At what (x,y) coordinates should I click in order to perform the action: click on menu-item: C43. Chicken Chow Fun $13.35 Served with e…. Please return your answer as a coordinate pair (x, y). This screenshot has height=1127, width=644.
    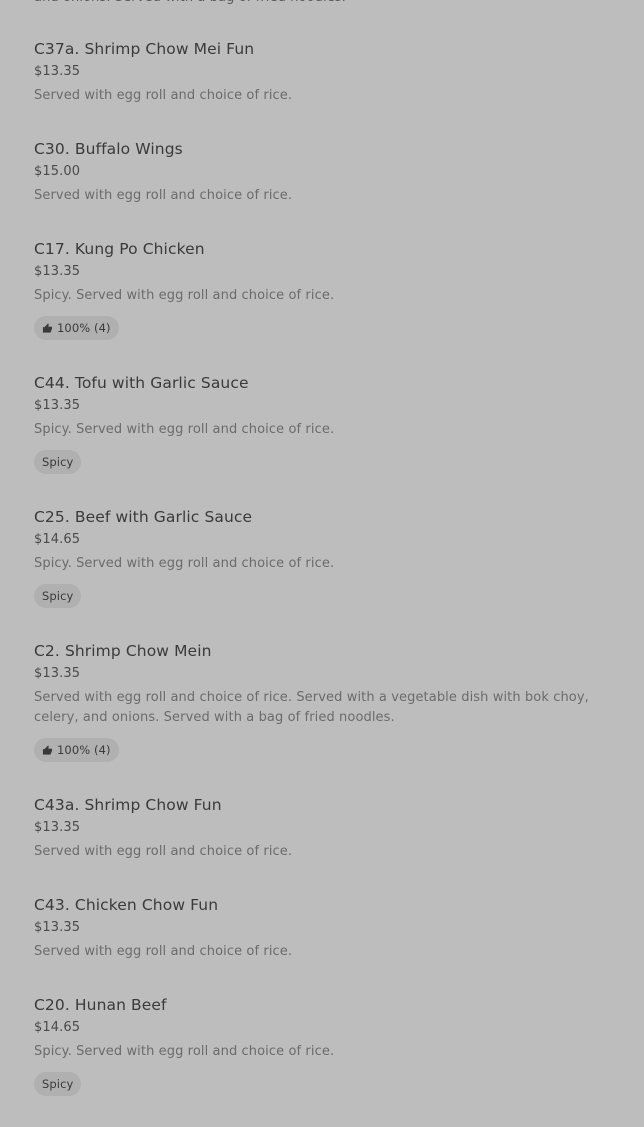
    Looking at the image, I should click on (324, 943).